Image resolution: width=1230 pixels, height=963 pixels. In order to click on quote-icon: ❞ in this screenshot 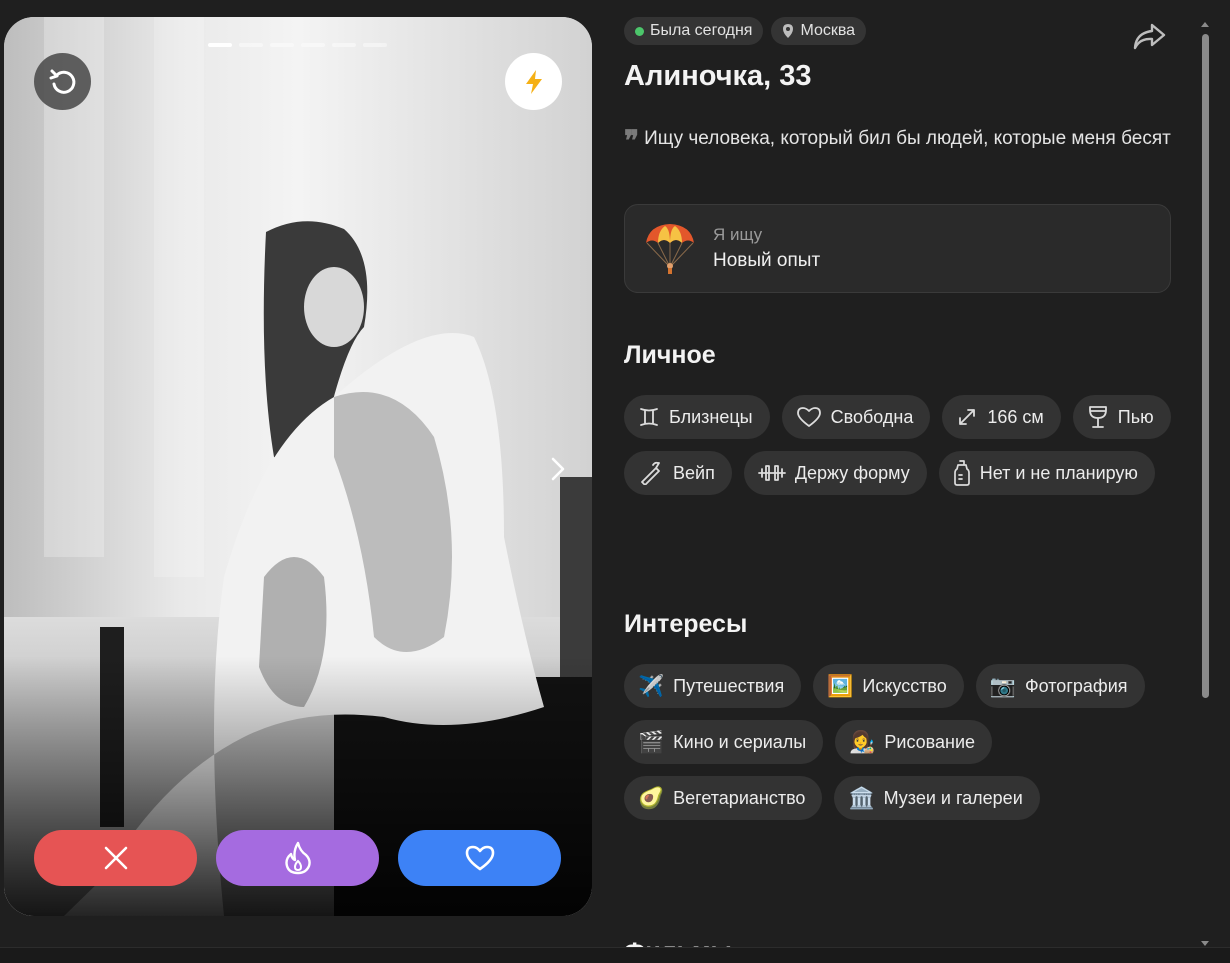, I will do `click(631, 140)`.